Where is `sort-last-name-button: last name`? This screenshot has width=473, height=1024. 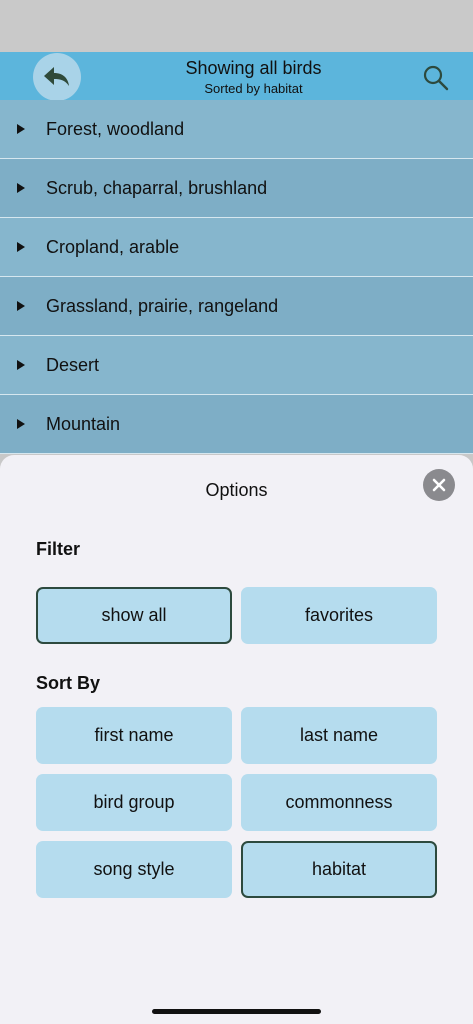
sort-last-name-button: last name is located at coordinates (339, 735).